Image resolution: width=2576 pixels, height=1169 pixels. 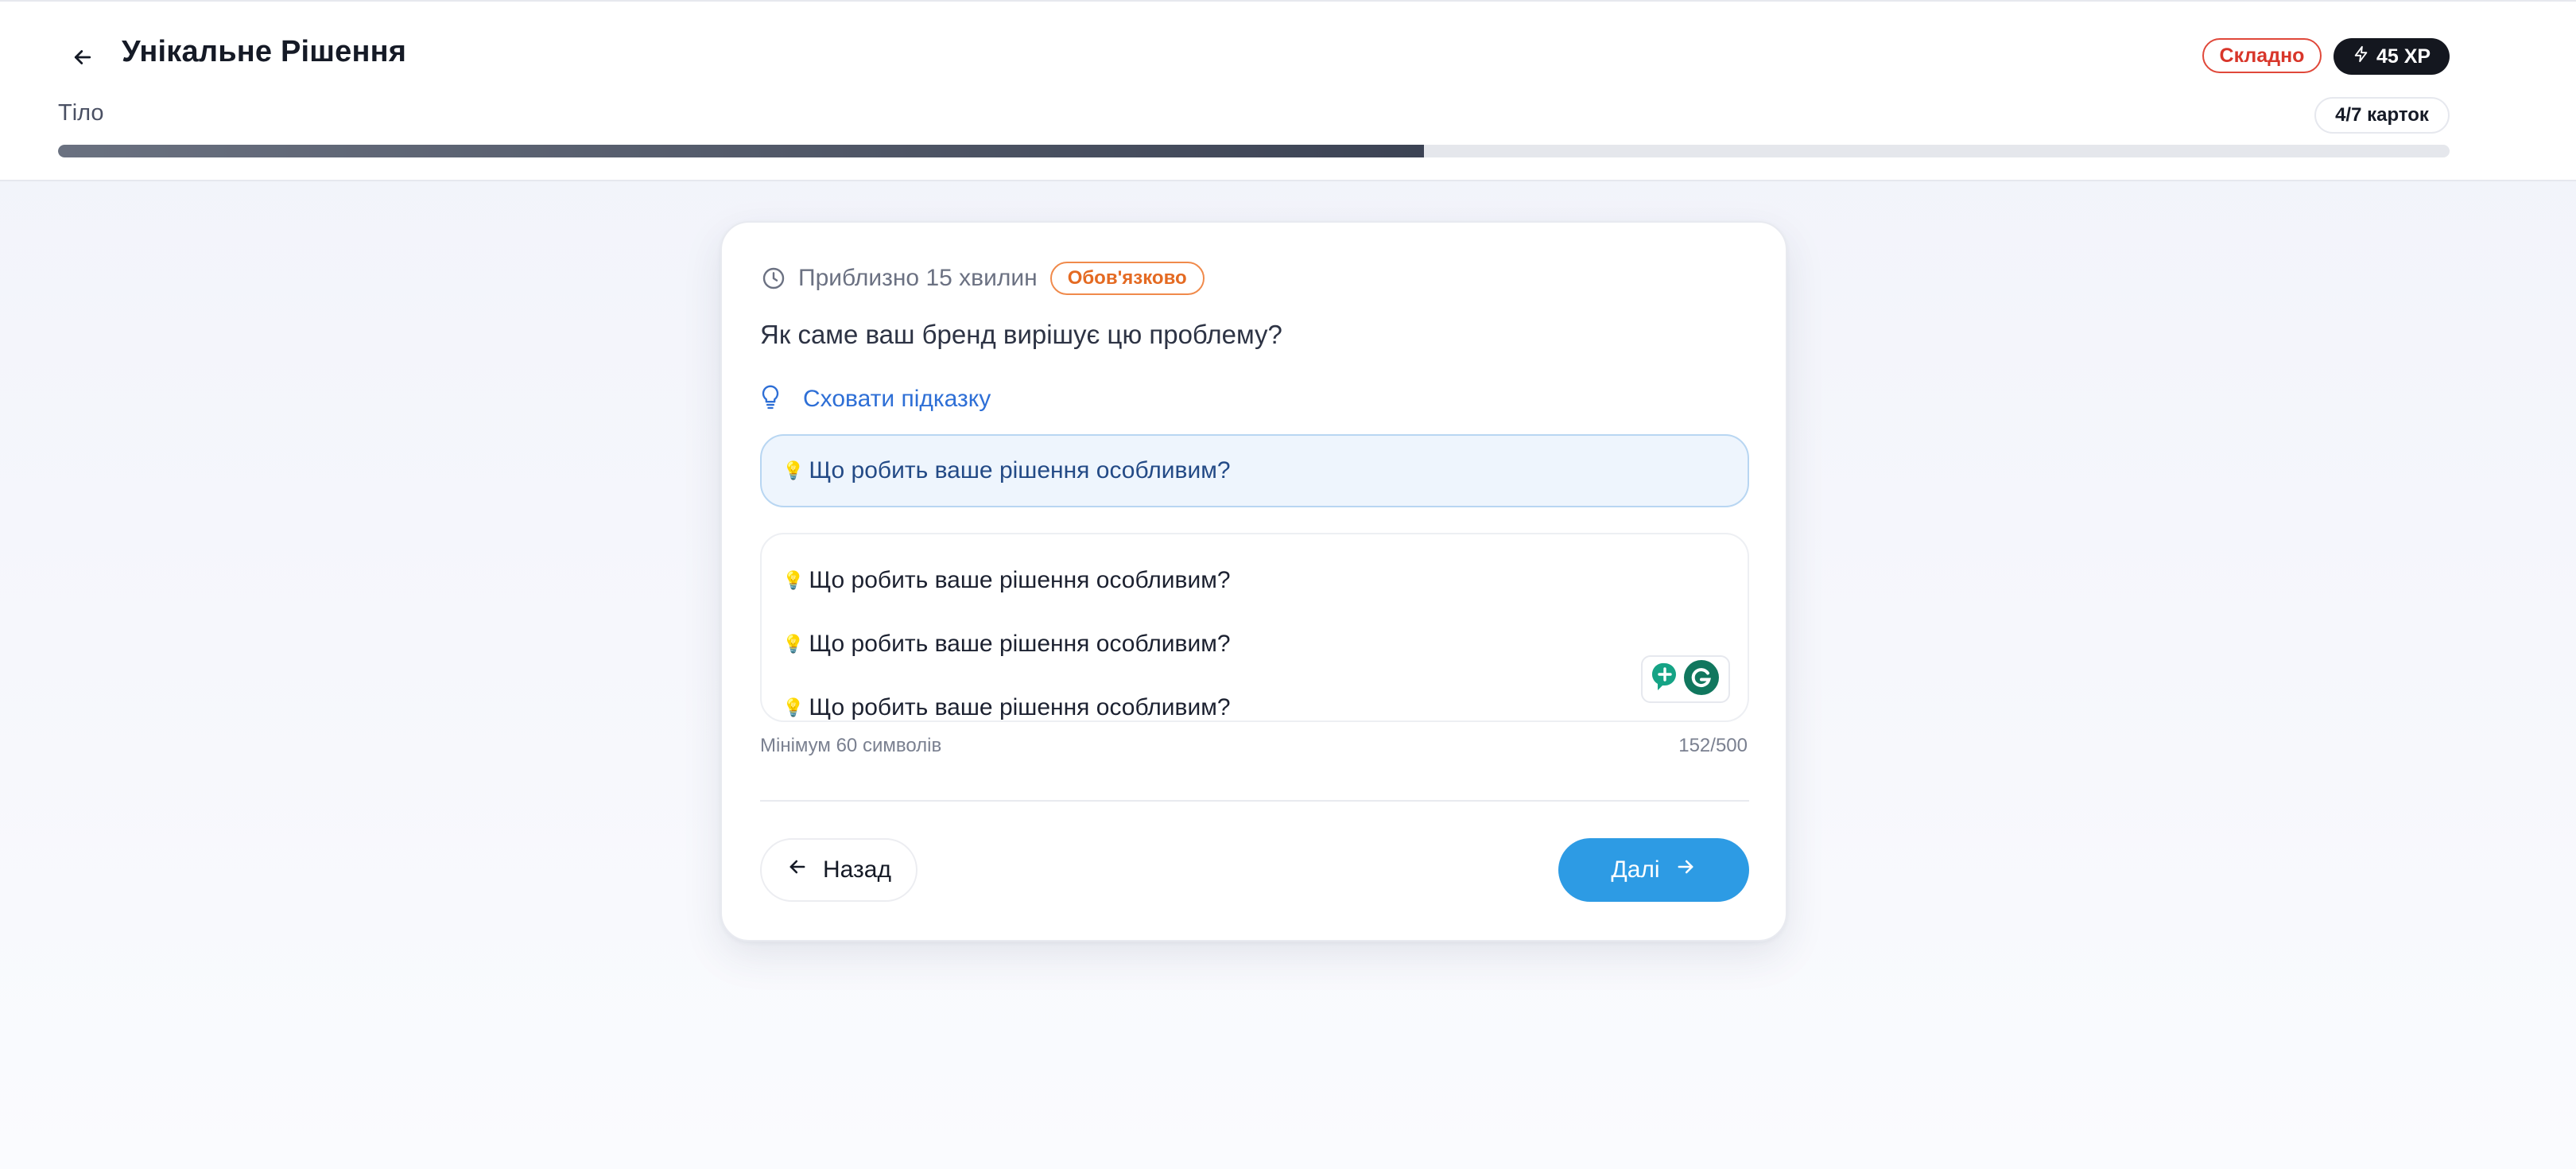 I want to click on meta-row: Приблизно 15 хвилин Обов'язково, so click(x=983, y=278).